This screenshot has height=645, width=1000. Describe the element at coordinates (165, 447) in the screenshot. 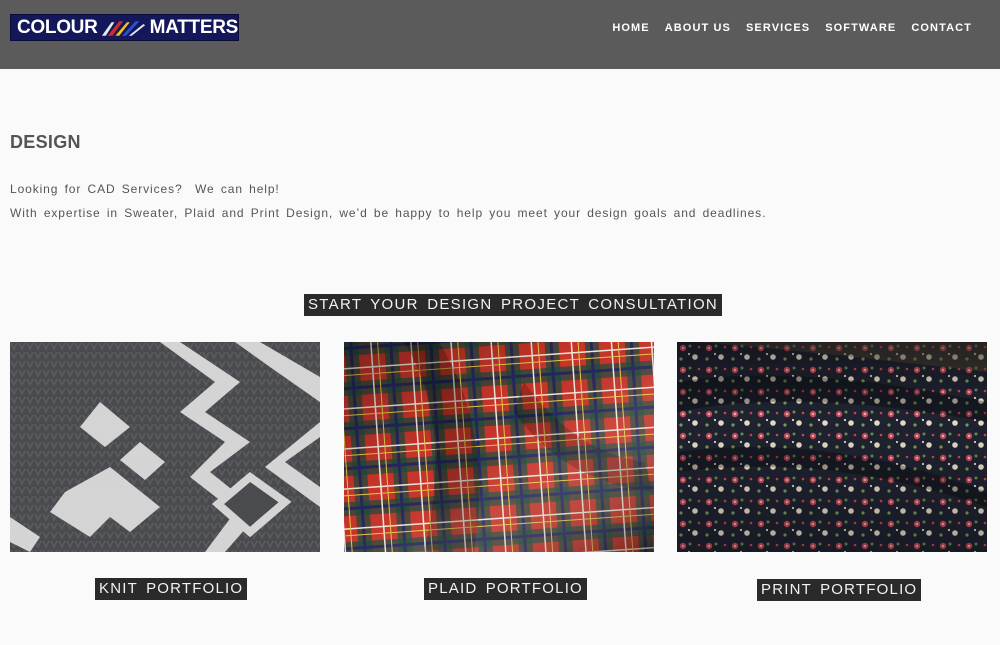

I see `knit-sweater-image` at that location.